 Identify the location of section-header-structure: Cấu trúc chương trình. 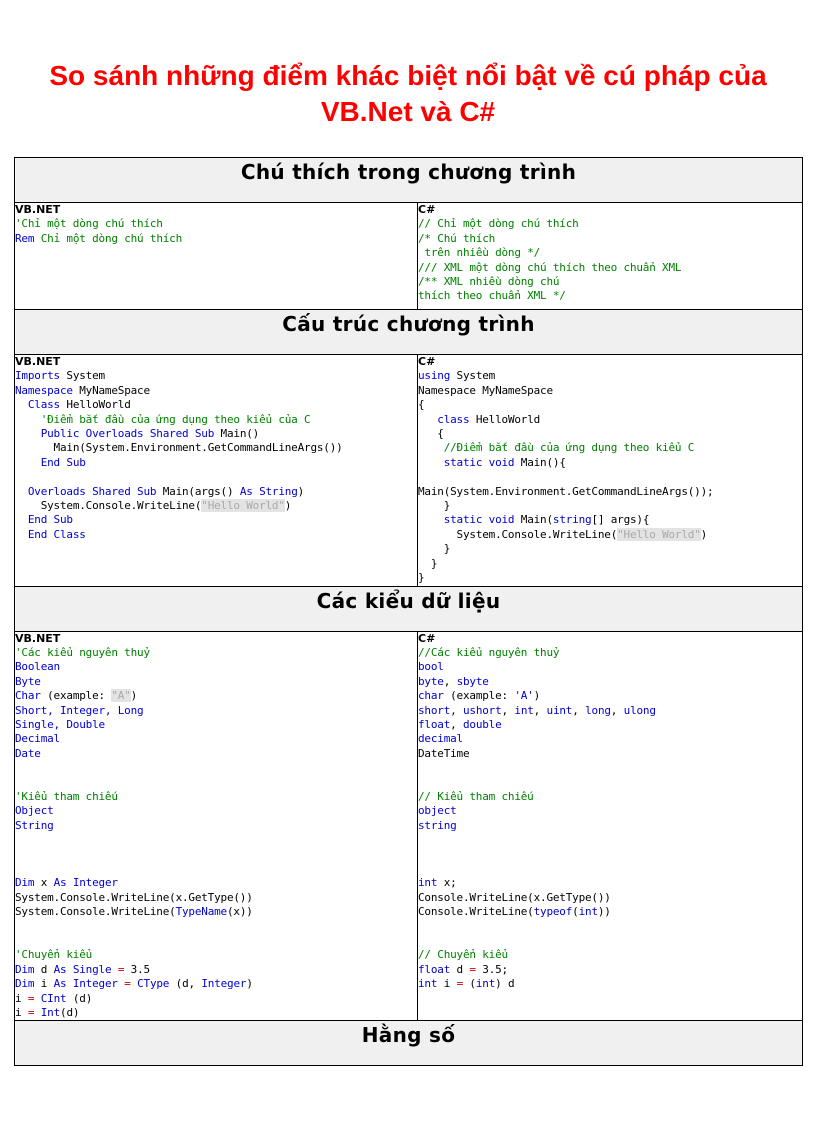
(408, 332).